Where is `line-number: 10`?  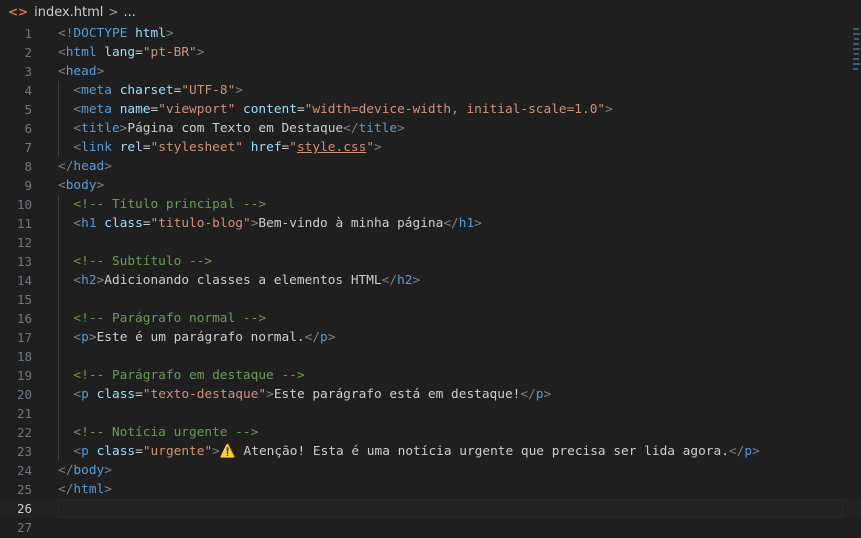 line-number: 10 is located at coordinates (16, 204).